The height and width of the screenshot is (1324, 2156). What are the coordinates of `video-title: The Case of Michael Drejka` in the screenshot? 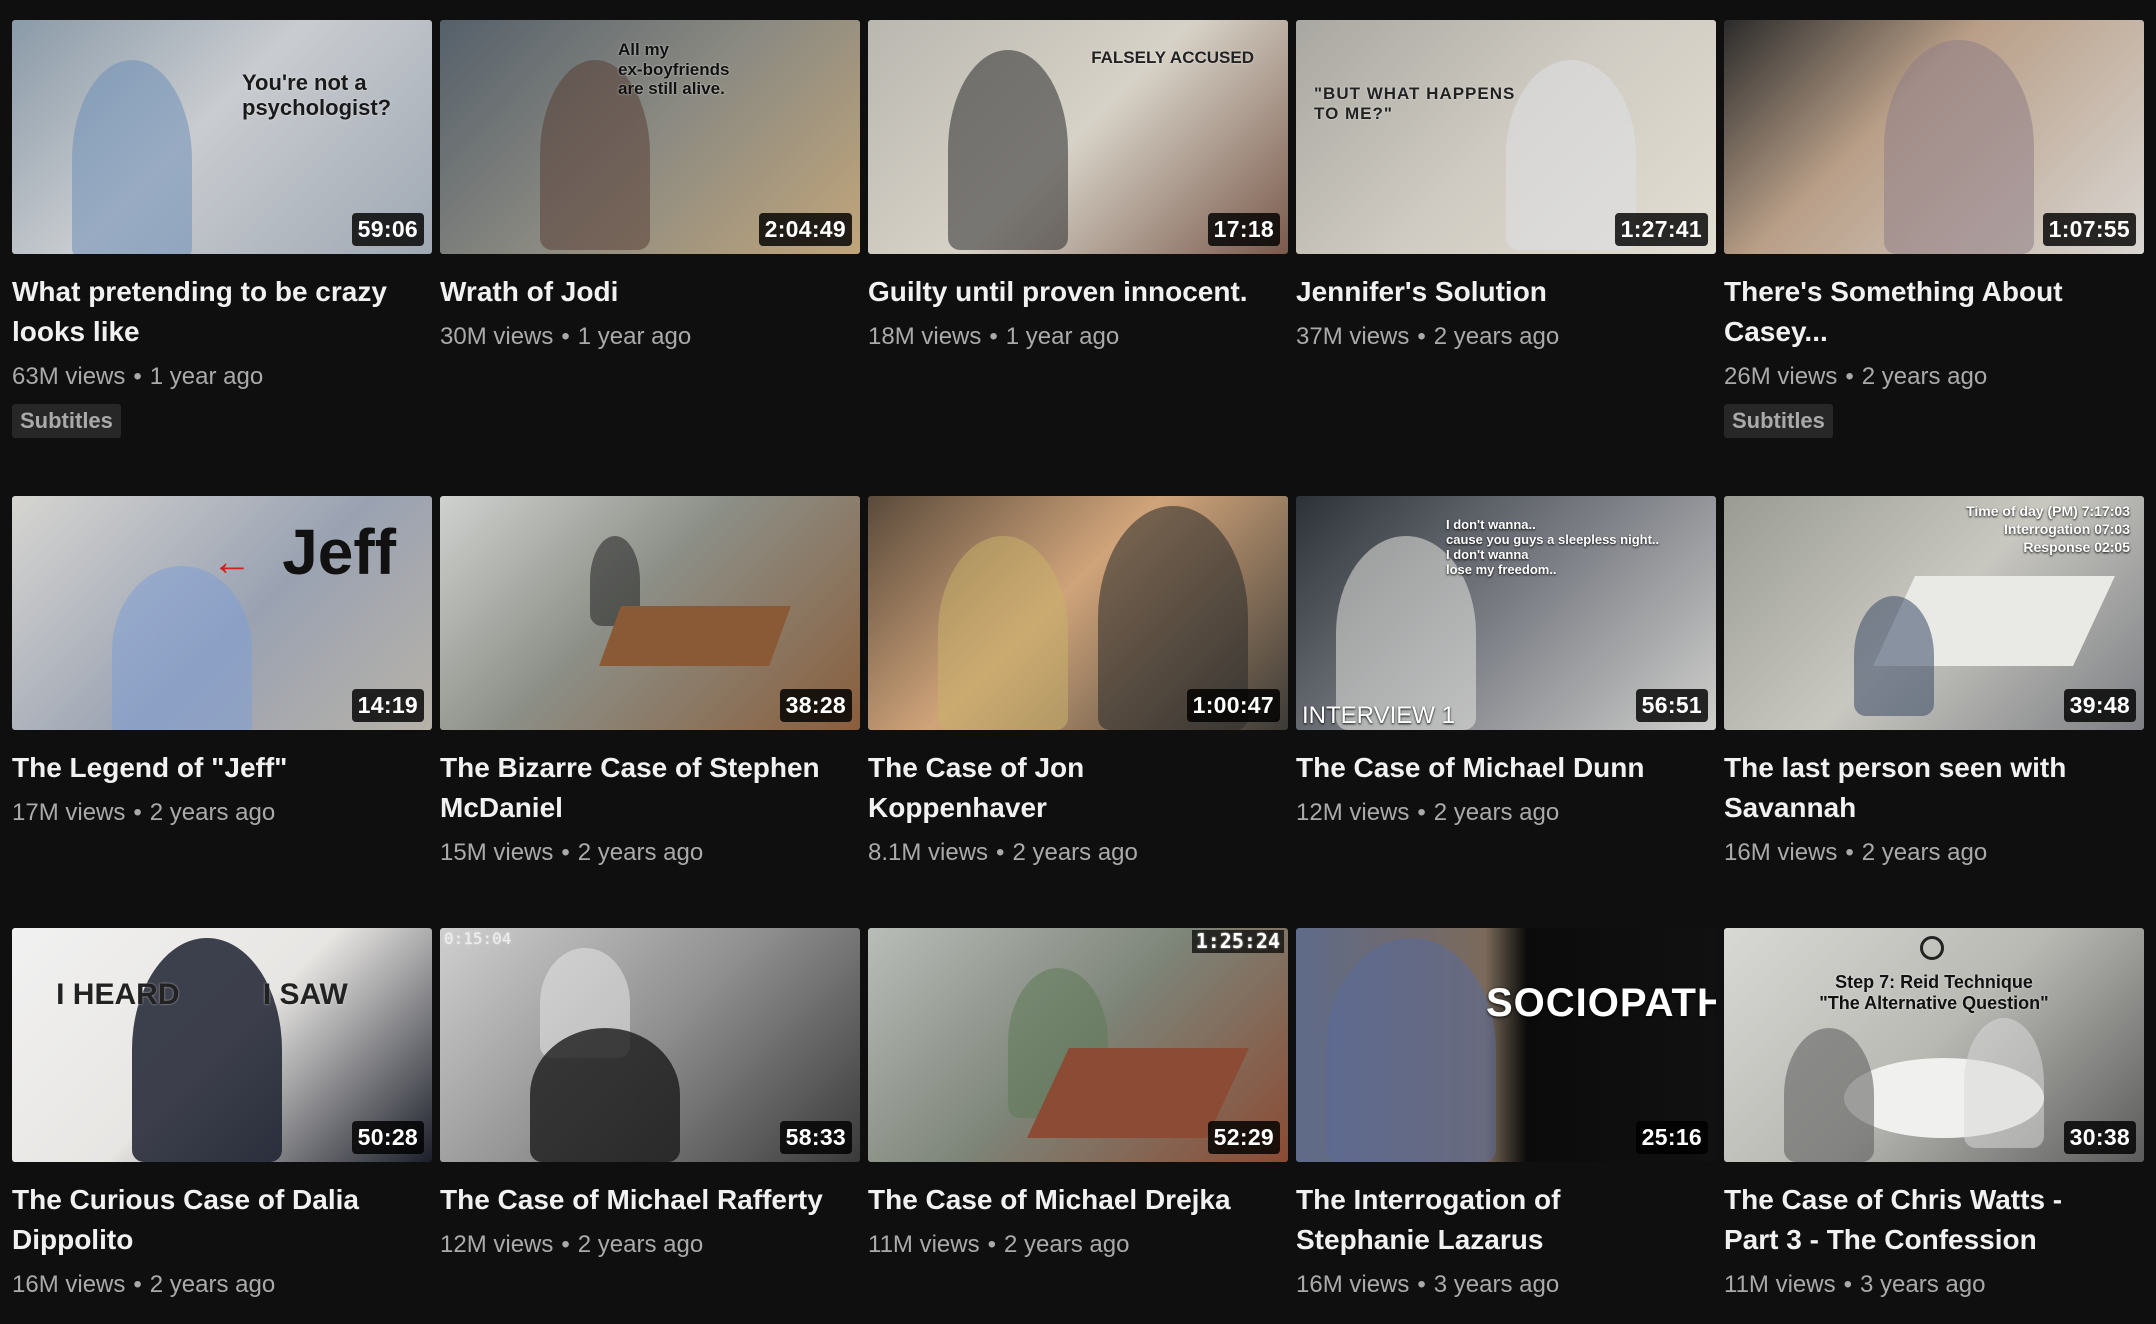 It's located at (1068, 1200).